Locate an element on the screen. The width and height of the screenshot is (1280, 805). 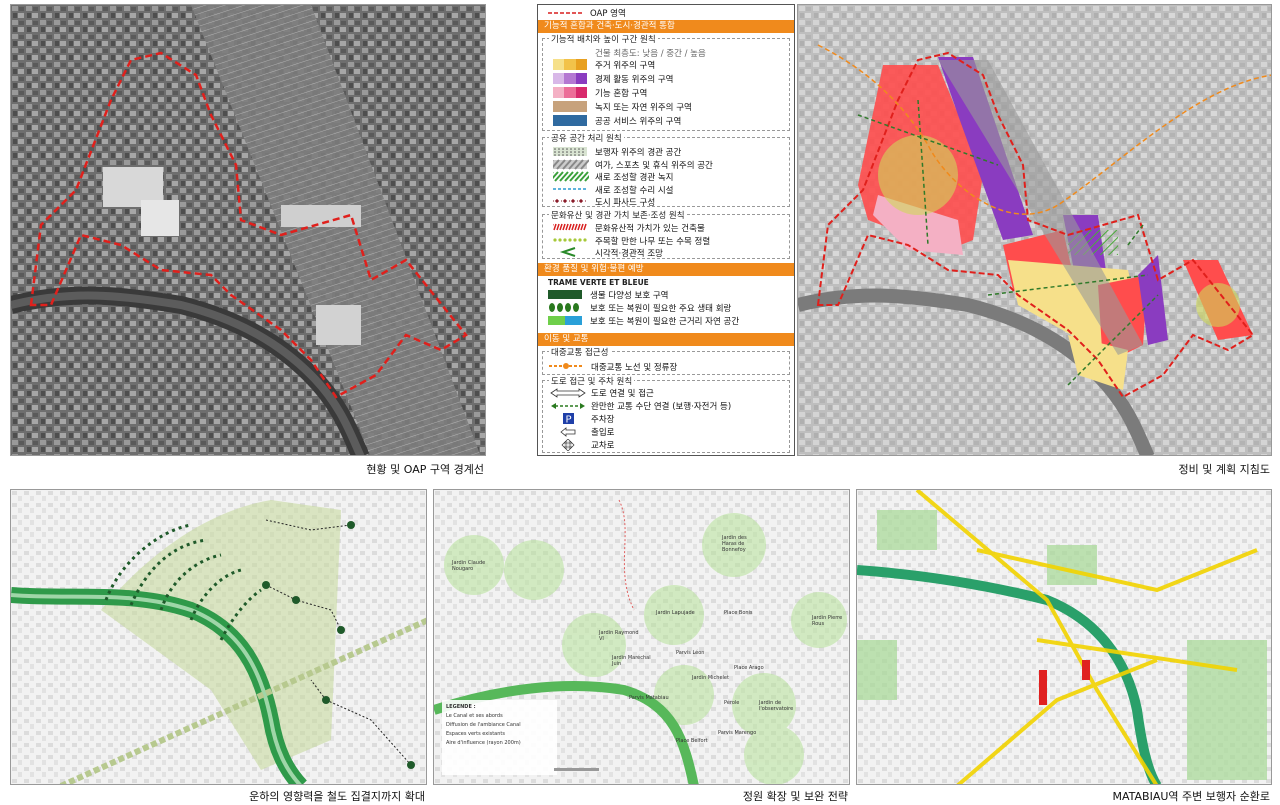
garden-label: Jardin Lapujade is located at coordinates (675, 613).